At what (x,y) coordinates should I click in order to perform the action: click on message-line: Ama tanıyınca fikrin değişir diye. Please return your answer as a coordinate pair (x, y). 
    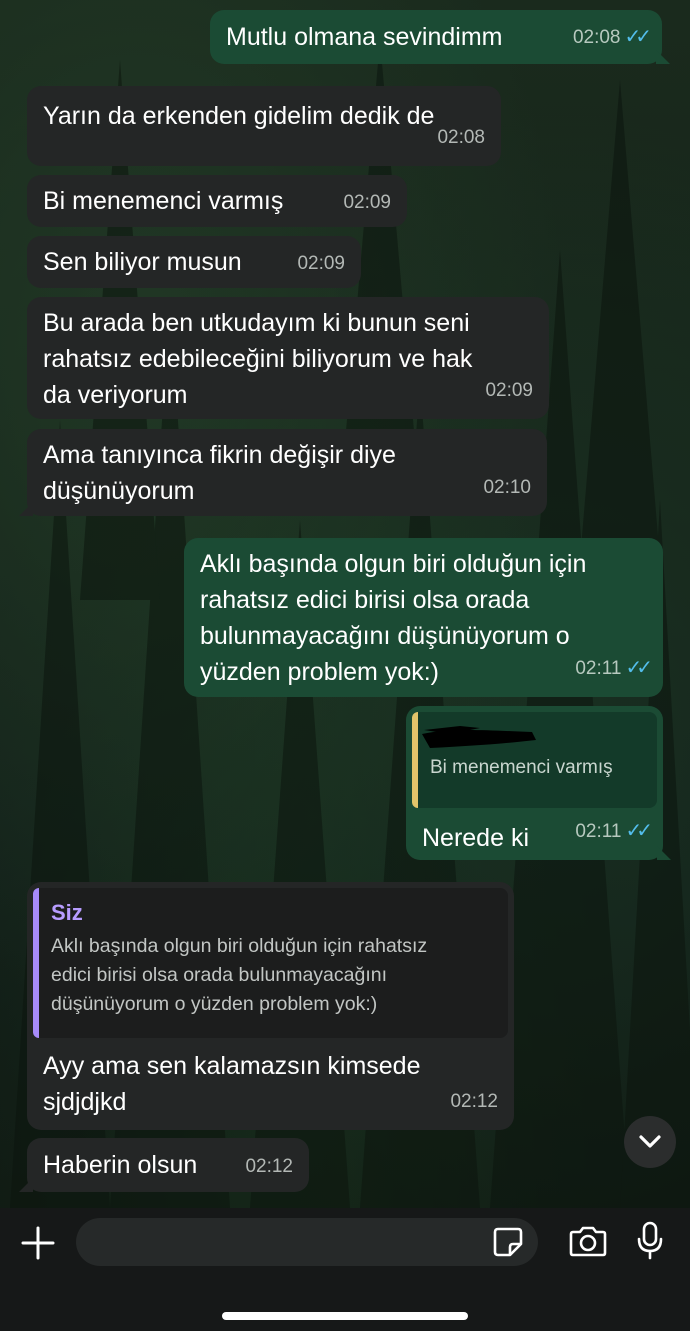
    Looking at the image, I should click on (219, 455).